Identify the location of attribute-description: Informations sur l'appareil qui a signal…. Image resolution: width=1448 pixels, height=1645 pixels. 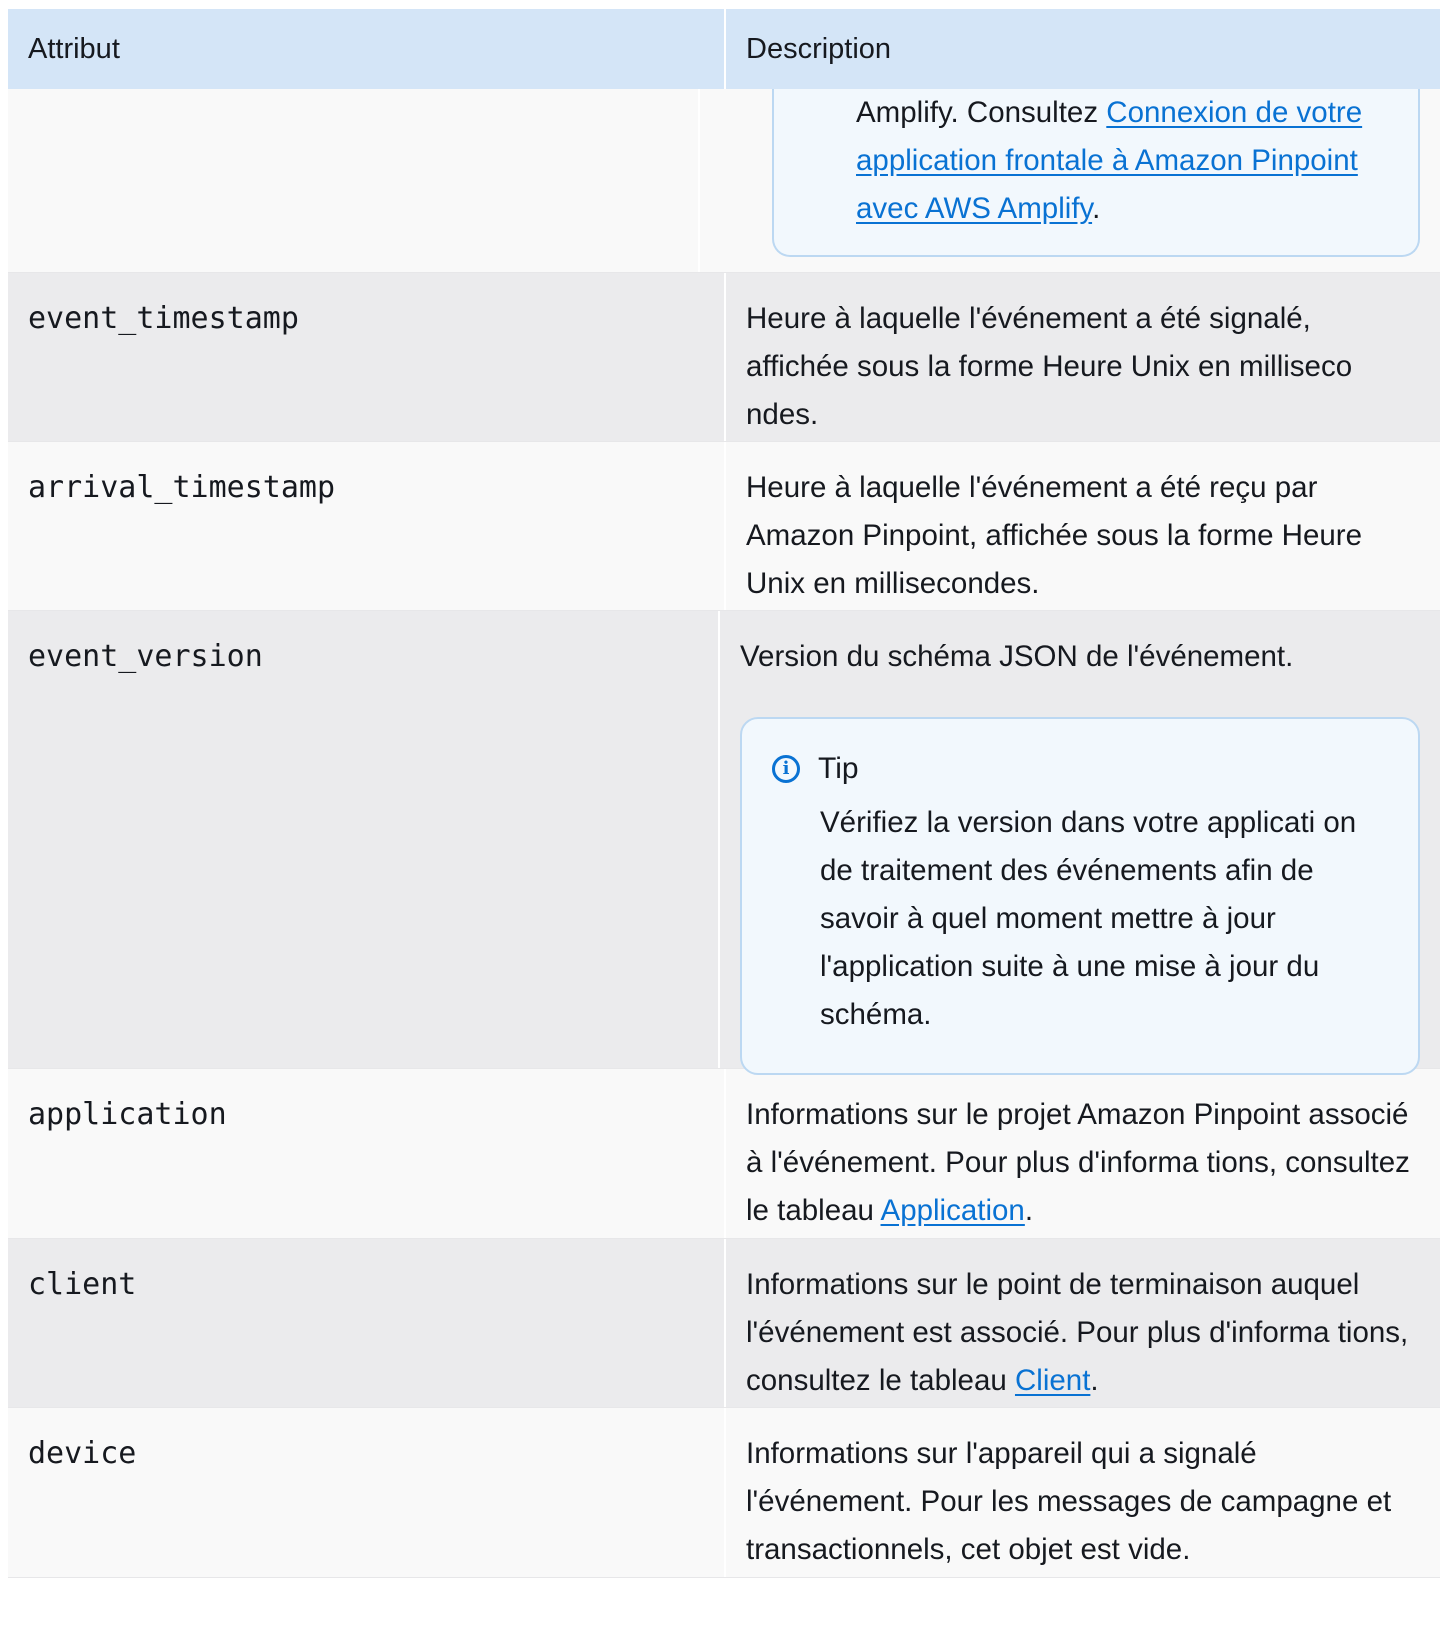
(1069, 1501).